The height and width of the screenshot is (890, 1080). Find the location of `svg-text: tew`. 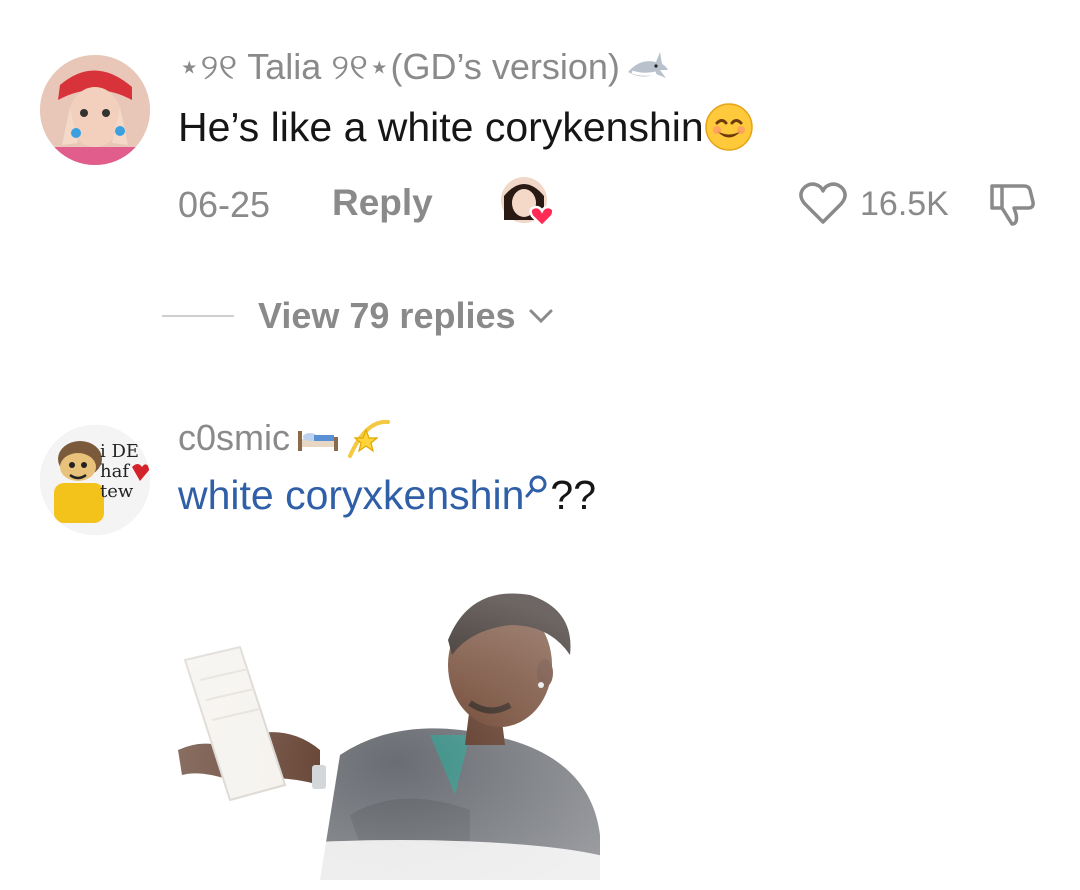

svg-text: tew is located at coordinates (117, 491).